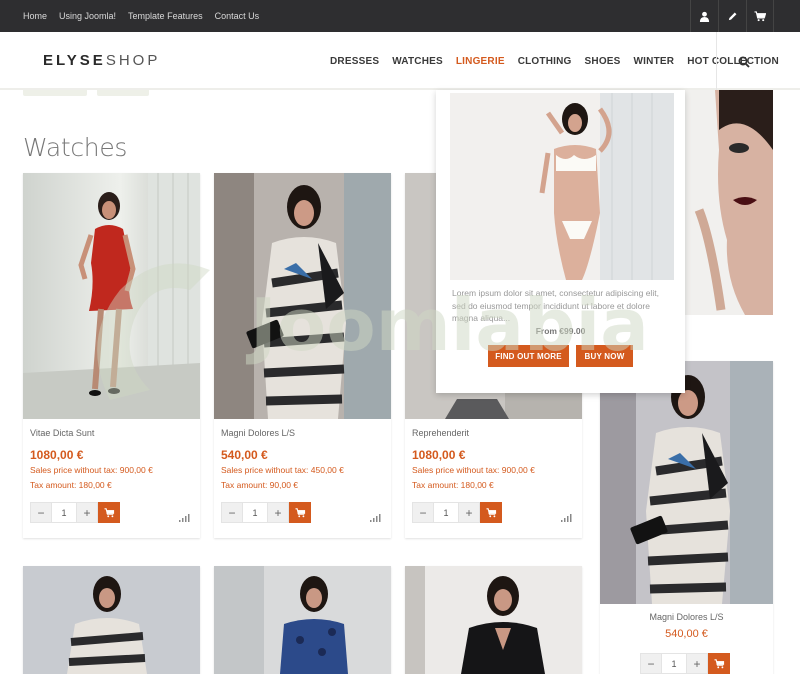 The height and width of the screenshot is (674, 800). I want to click on mega-menu-from-price: From €99.00, so click(560, 331).